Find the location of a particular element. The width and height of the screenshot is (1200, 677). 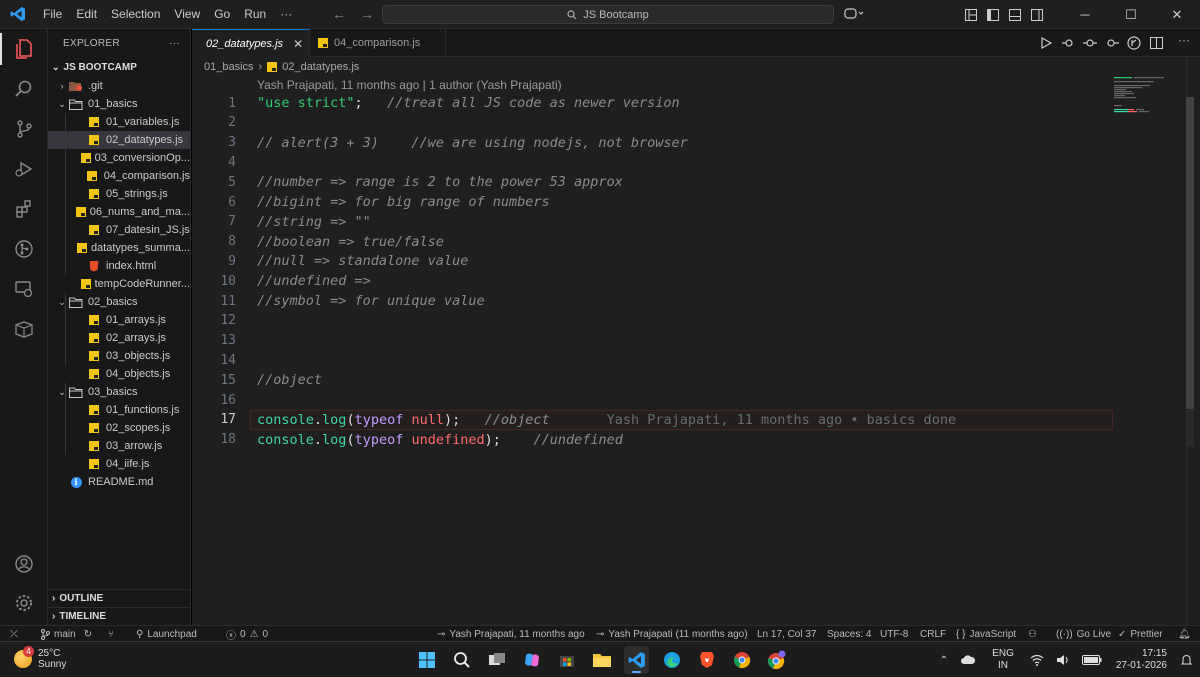

windows-start-icon is located at coordinates (426, 660).